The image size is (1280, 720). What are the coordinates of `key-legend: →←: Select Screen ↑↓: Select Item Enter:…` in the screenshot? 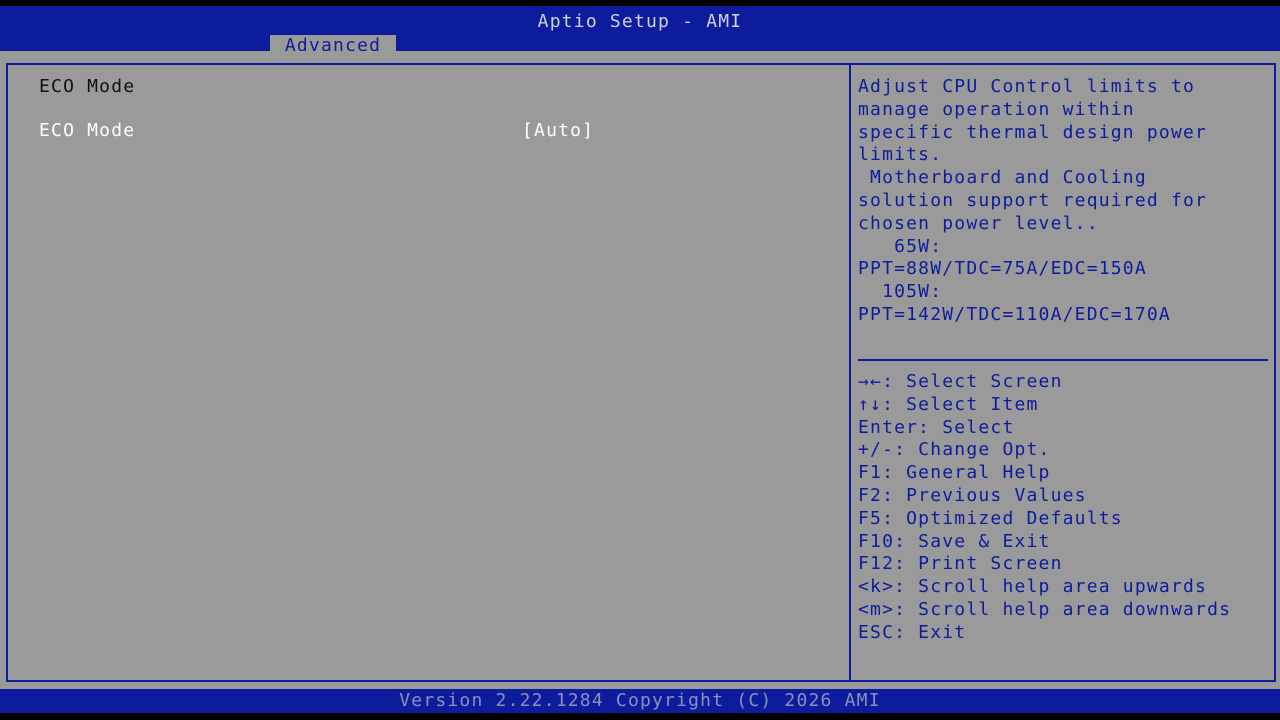 It's located at (1044, 508).